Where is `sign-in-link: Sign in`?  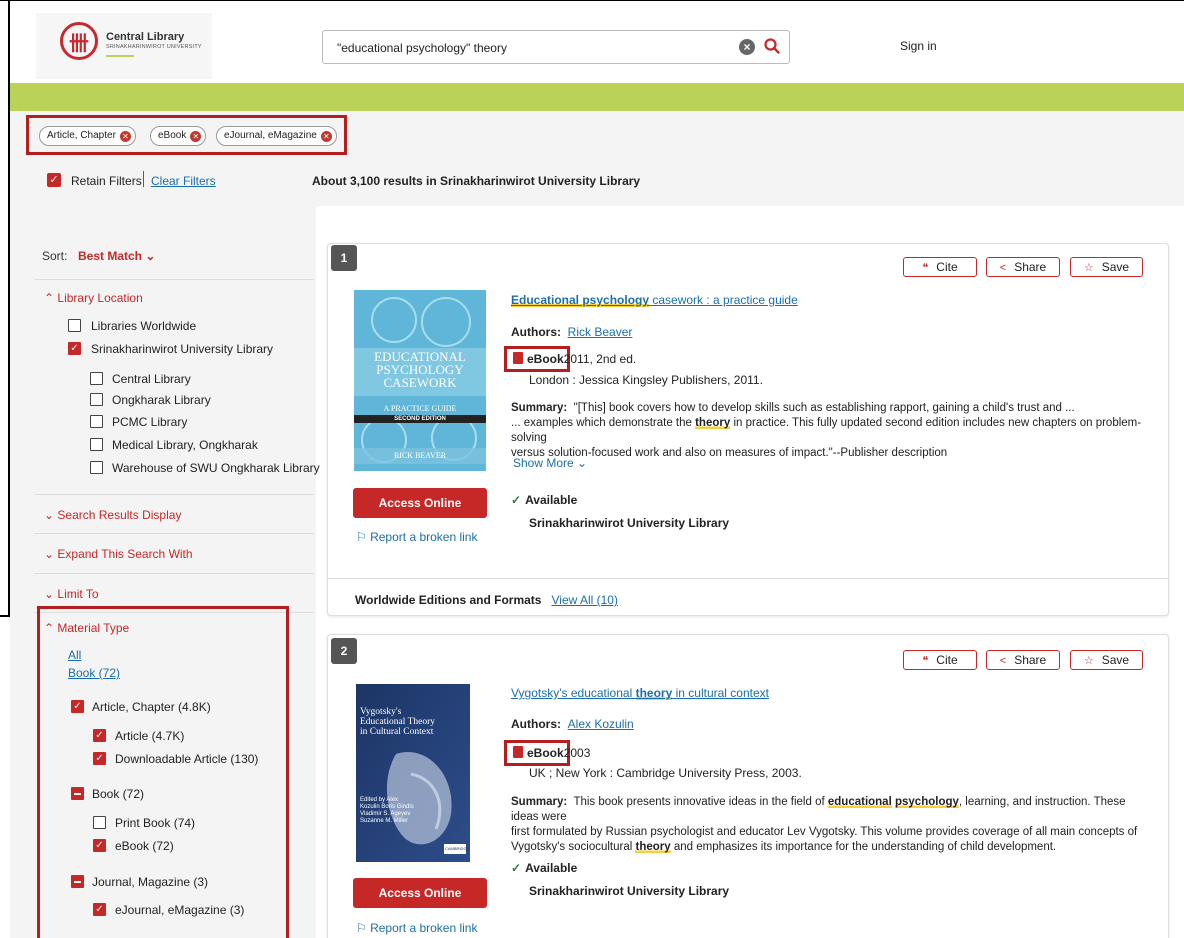
sign-in-link: Sign in is located at coordinates (918, 46).